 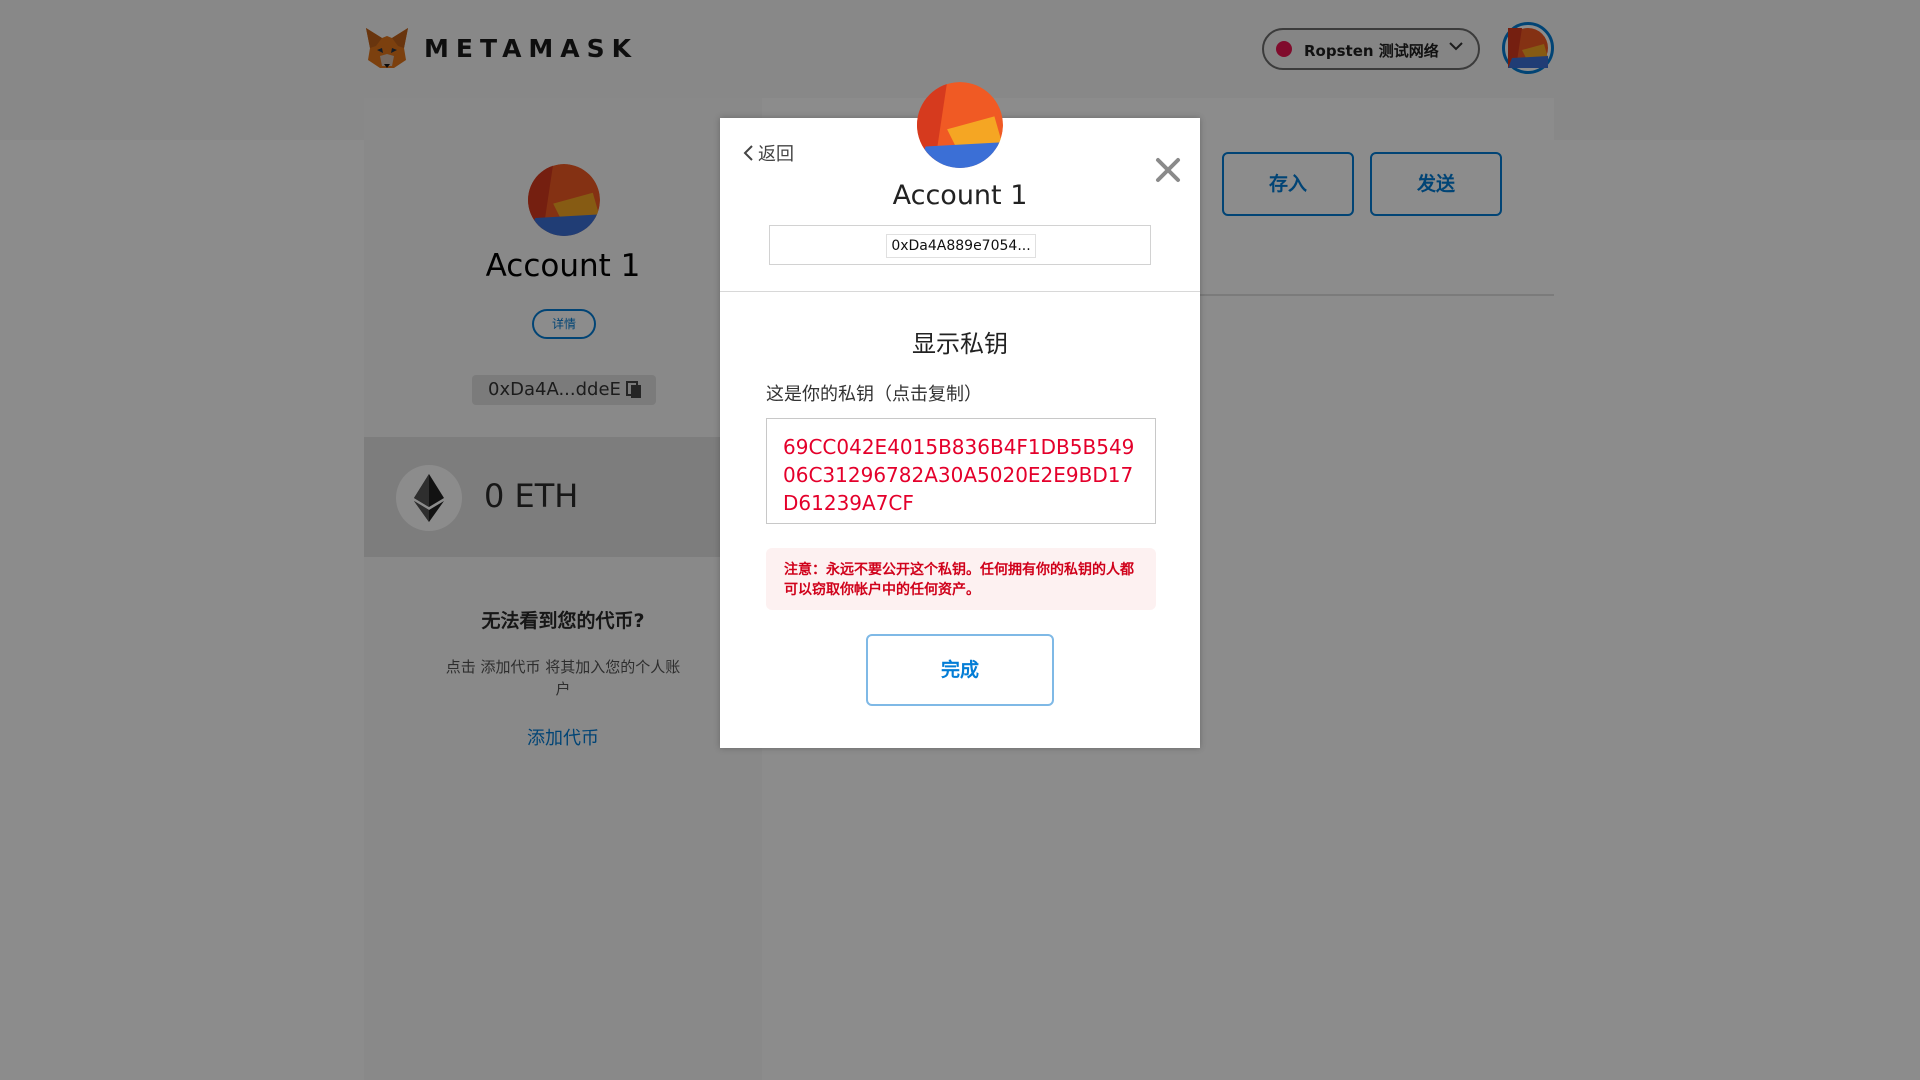 What do you see at coordinates (960, 670) in the screenshot?
I see `done-button: 完成` at bounding box center [960, 670].